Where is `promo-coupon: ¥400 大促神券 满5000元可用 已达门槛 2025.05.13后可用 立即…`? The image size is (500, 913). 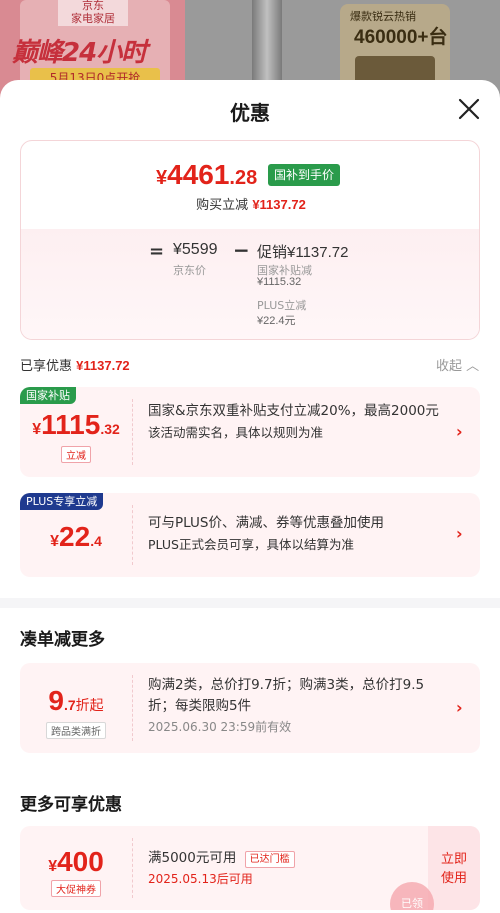 promo-coupon: ¥400 大促神券 满5000元可用 已达门槛 2025.05.13后可用 立即… is located at coordinates (250, 868).